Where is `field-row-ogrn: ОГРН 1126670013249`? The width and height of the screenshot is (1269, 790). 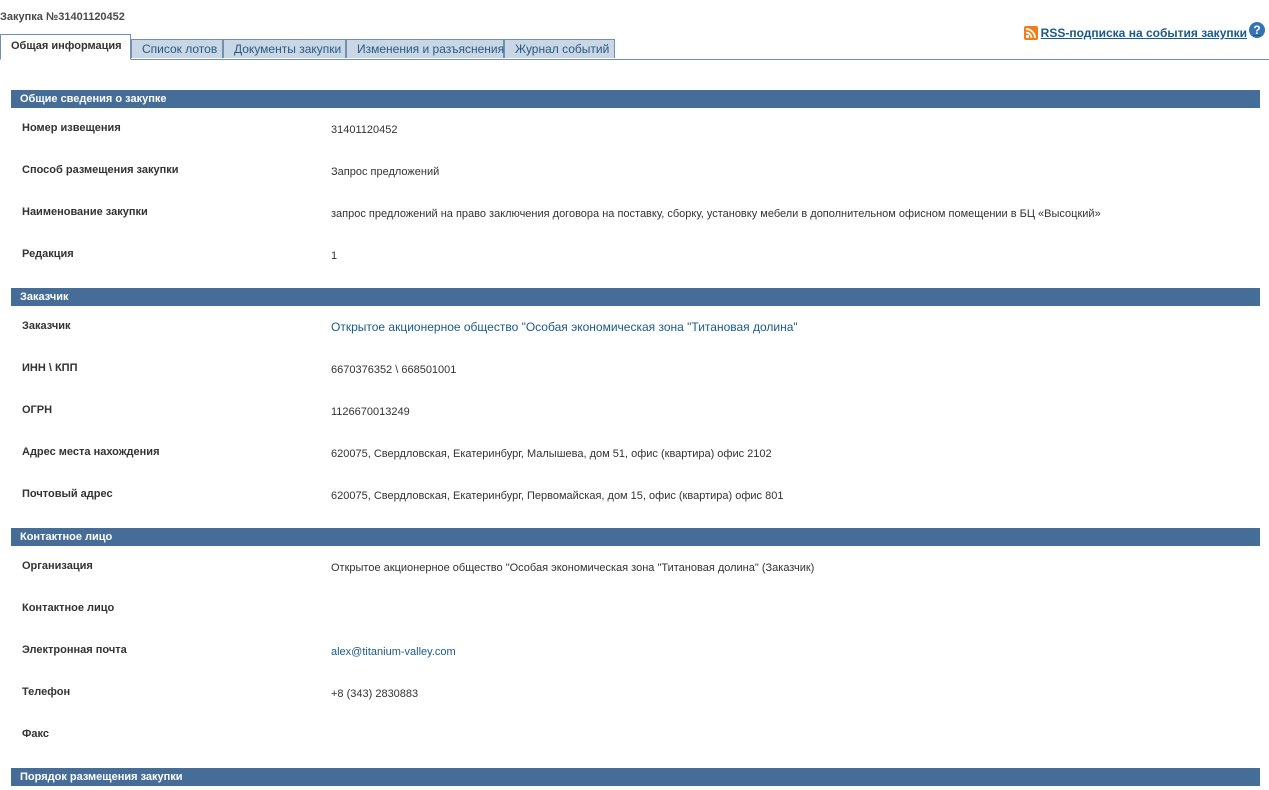
field-row-ogrn: ОГРН 1126670013249 is located at coordinates (634, 414).